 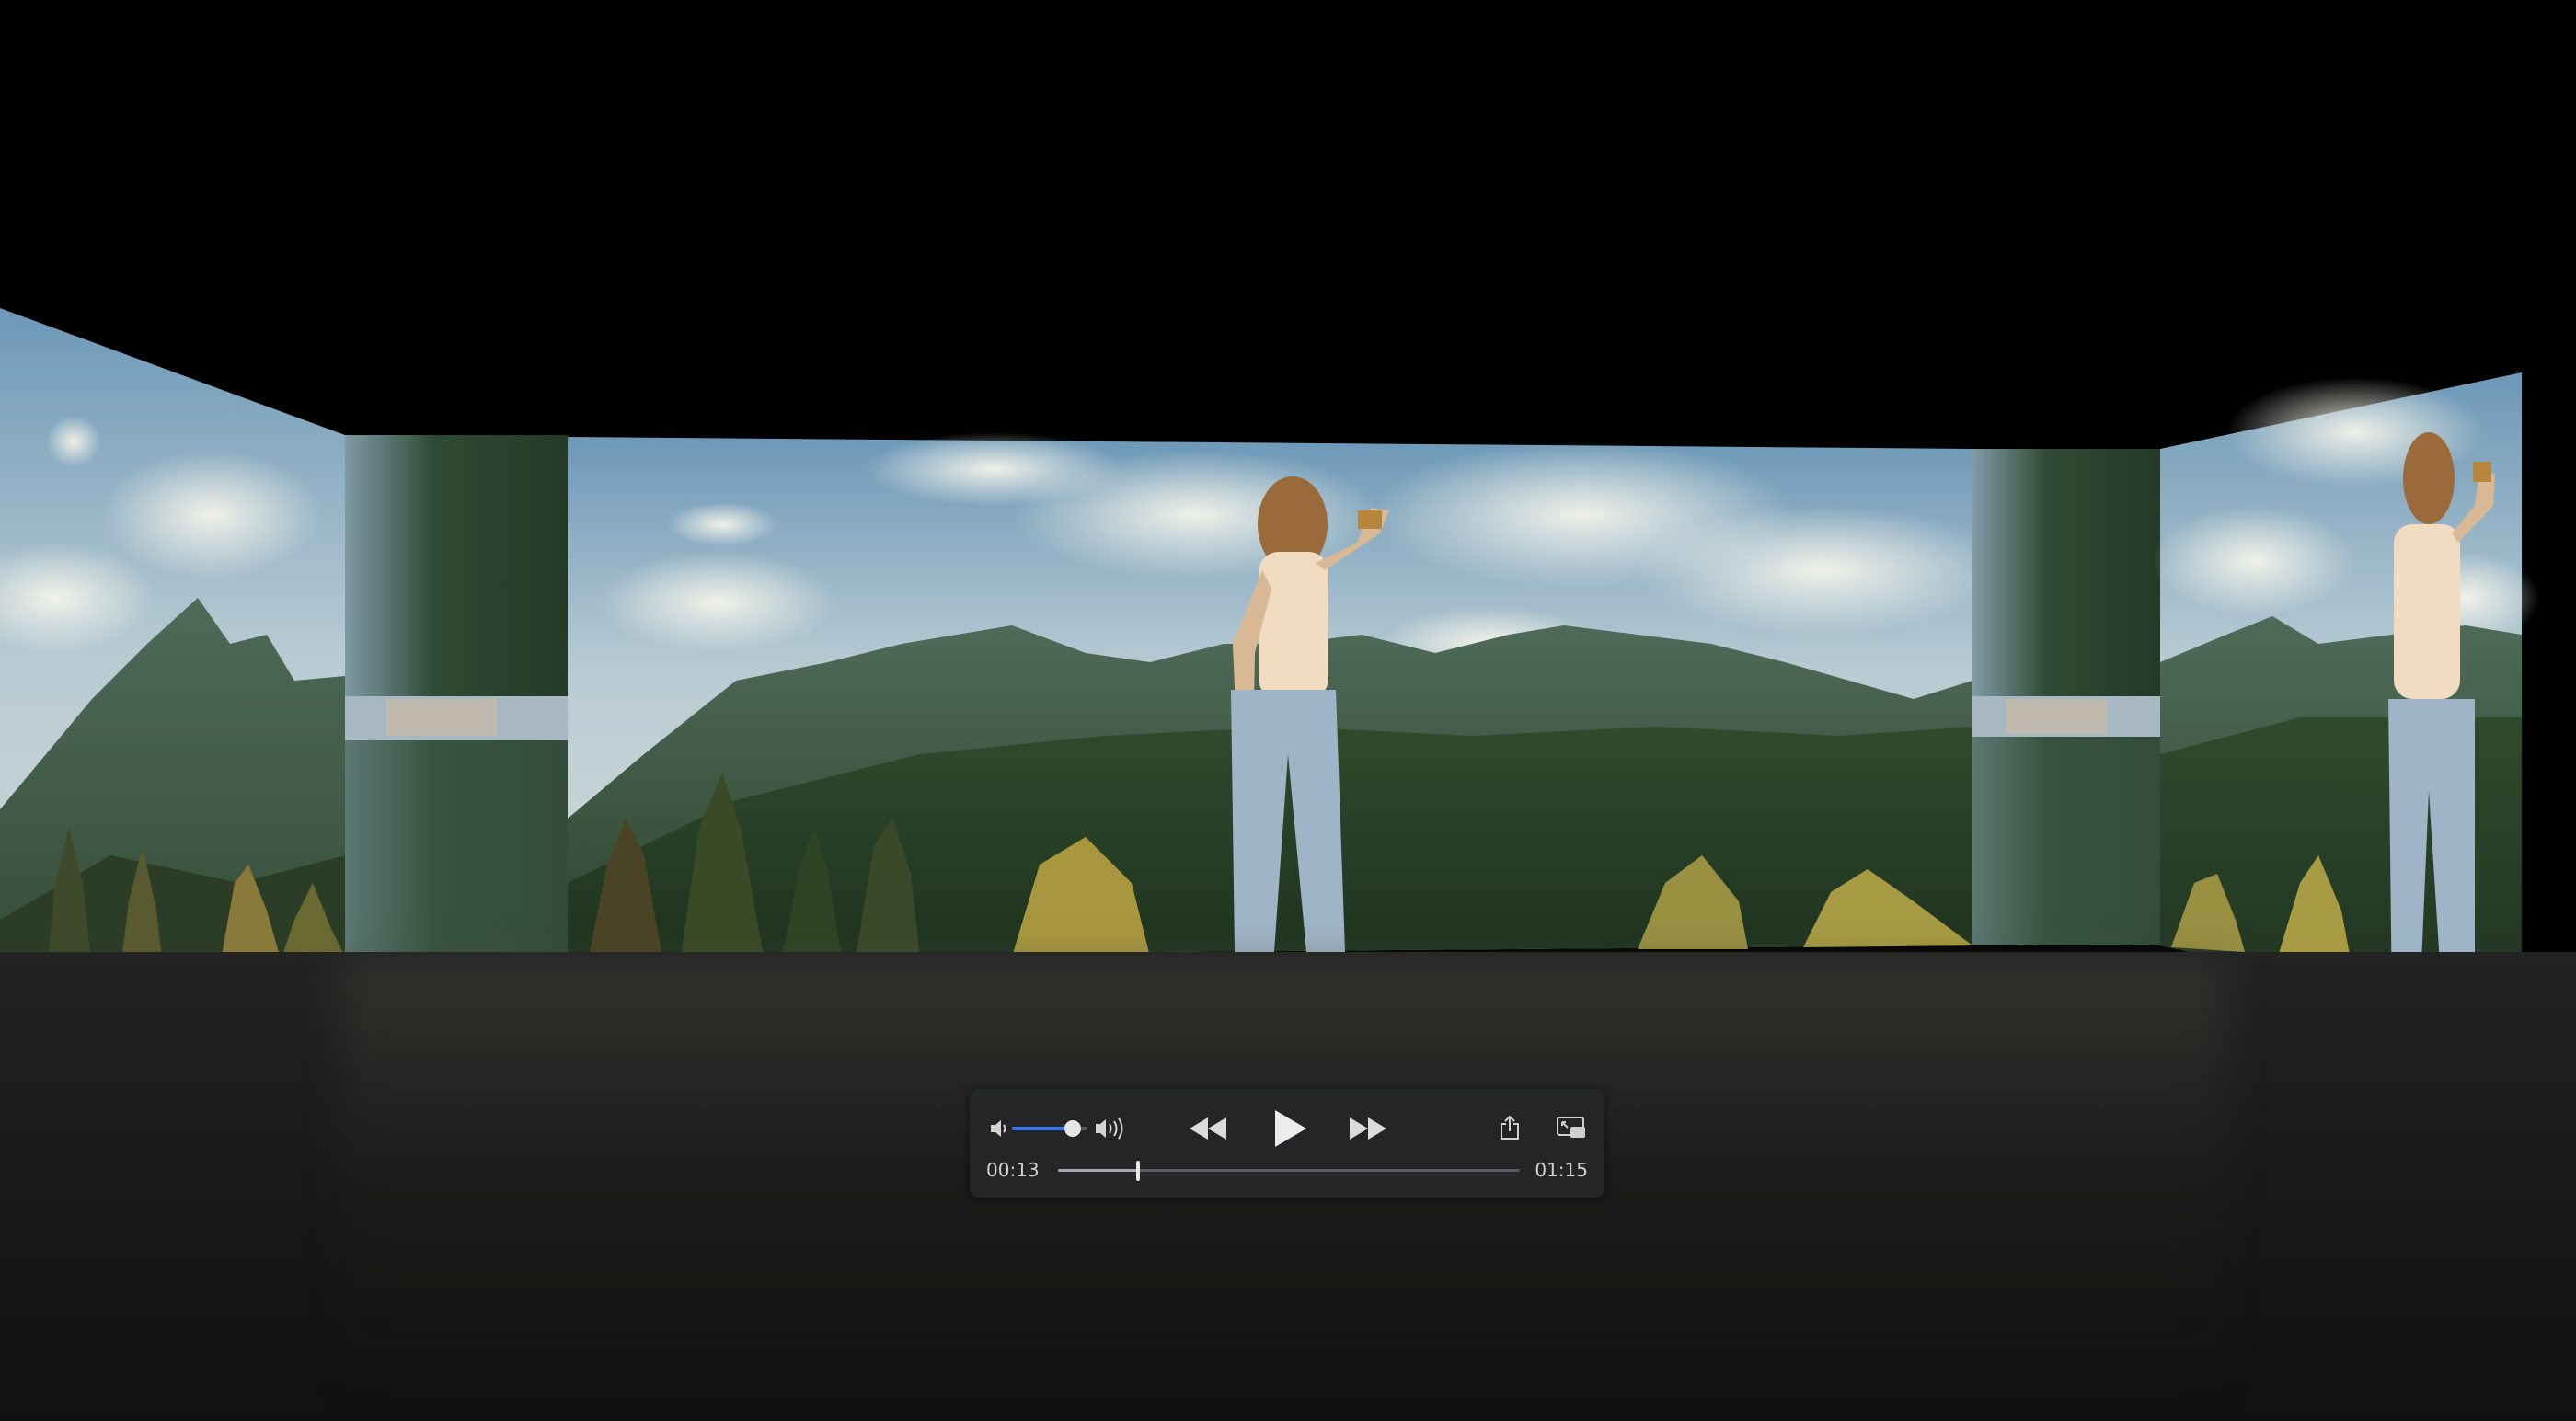 What do you see at coordinates (1098, 1170) in the screenshot?
I see `scrubber-fill` at bounding box center [1098, 1170].